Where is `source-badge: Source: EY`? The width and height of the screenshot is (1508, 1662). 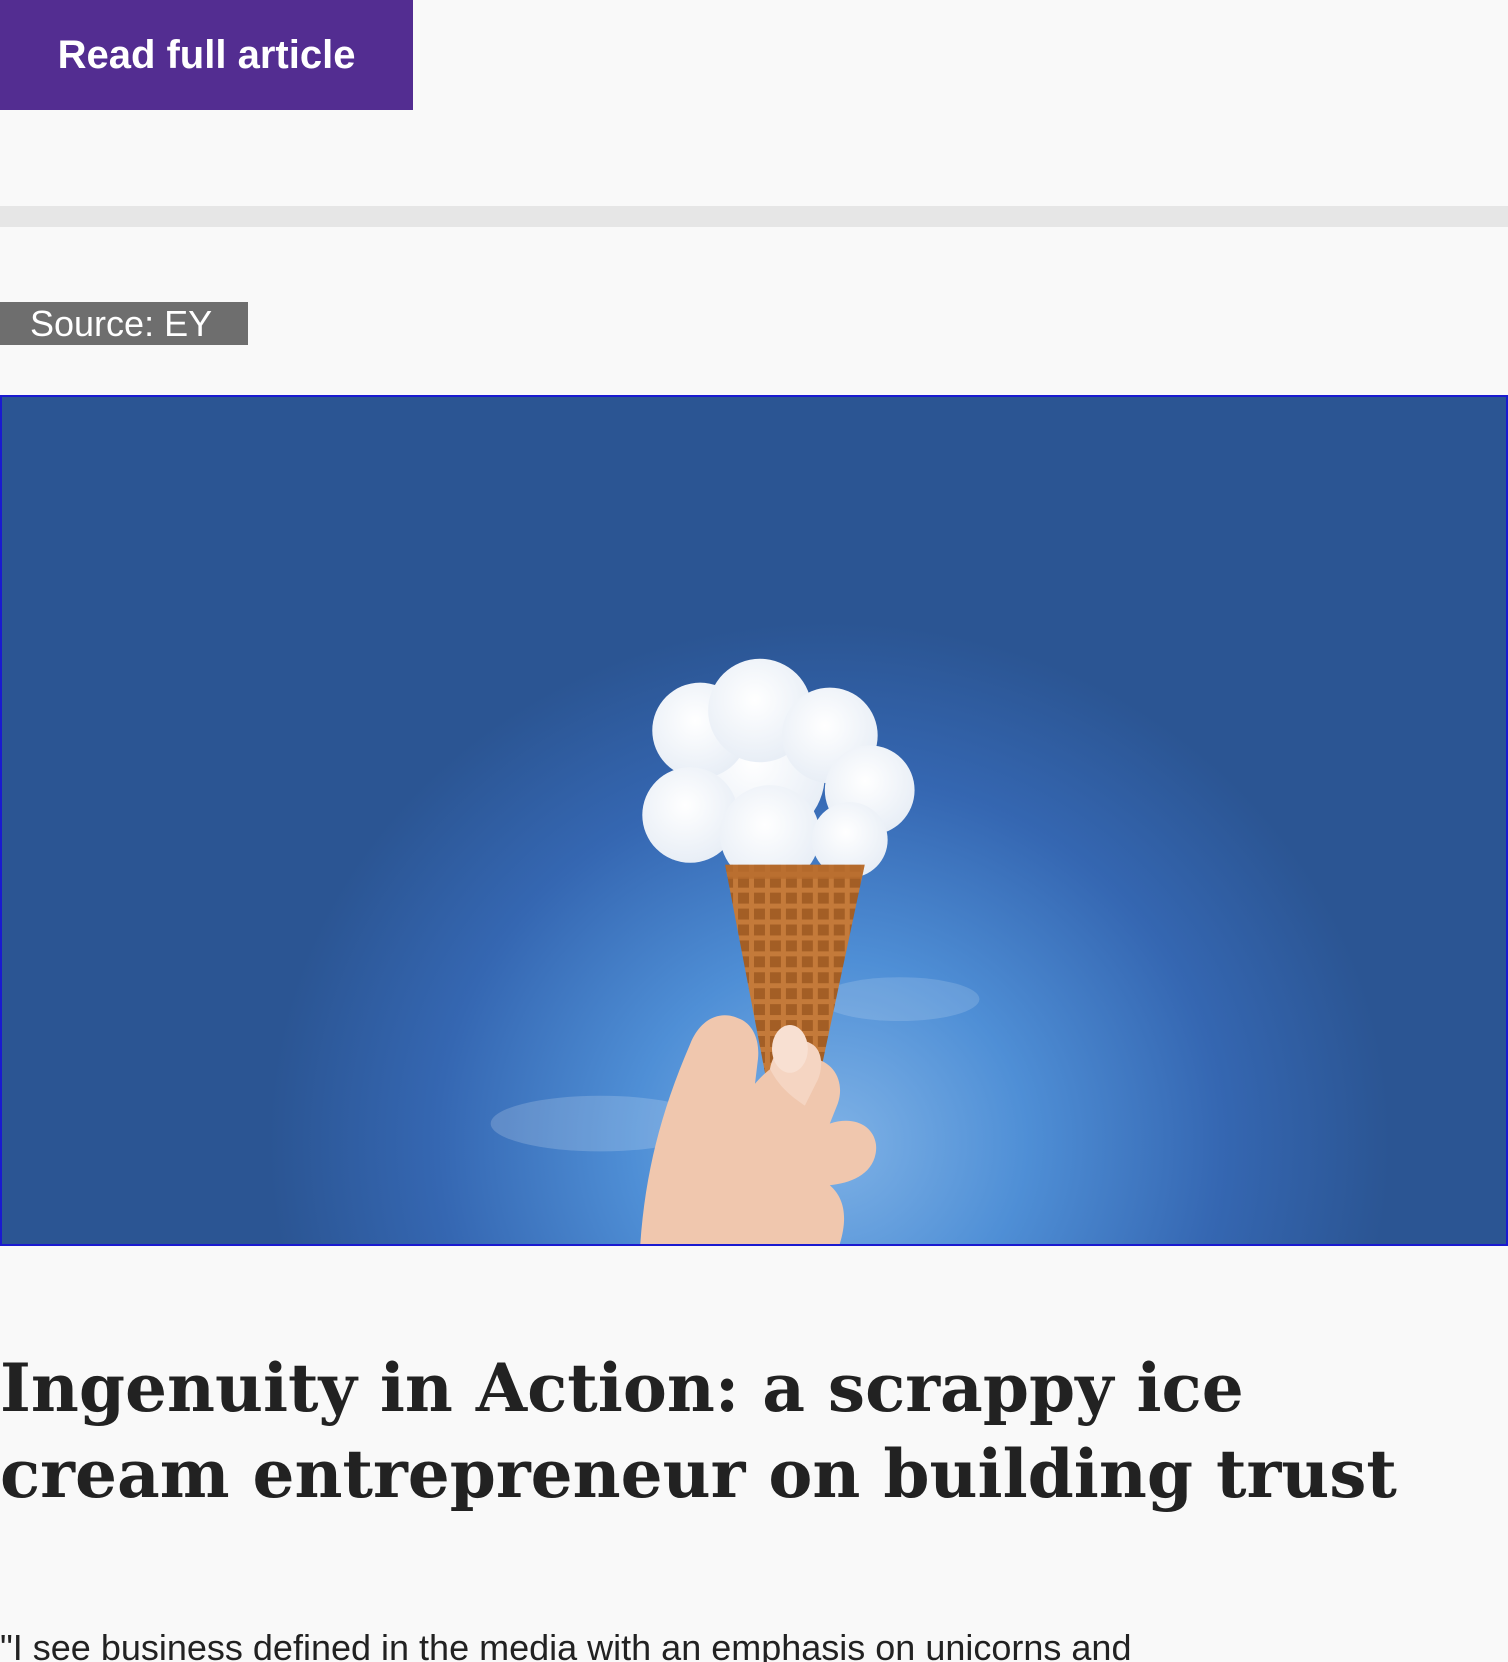 source-badge: Source: EY is located at coordinates (124, 323).